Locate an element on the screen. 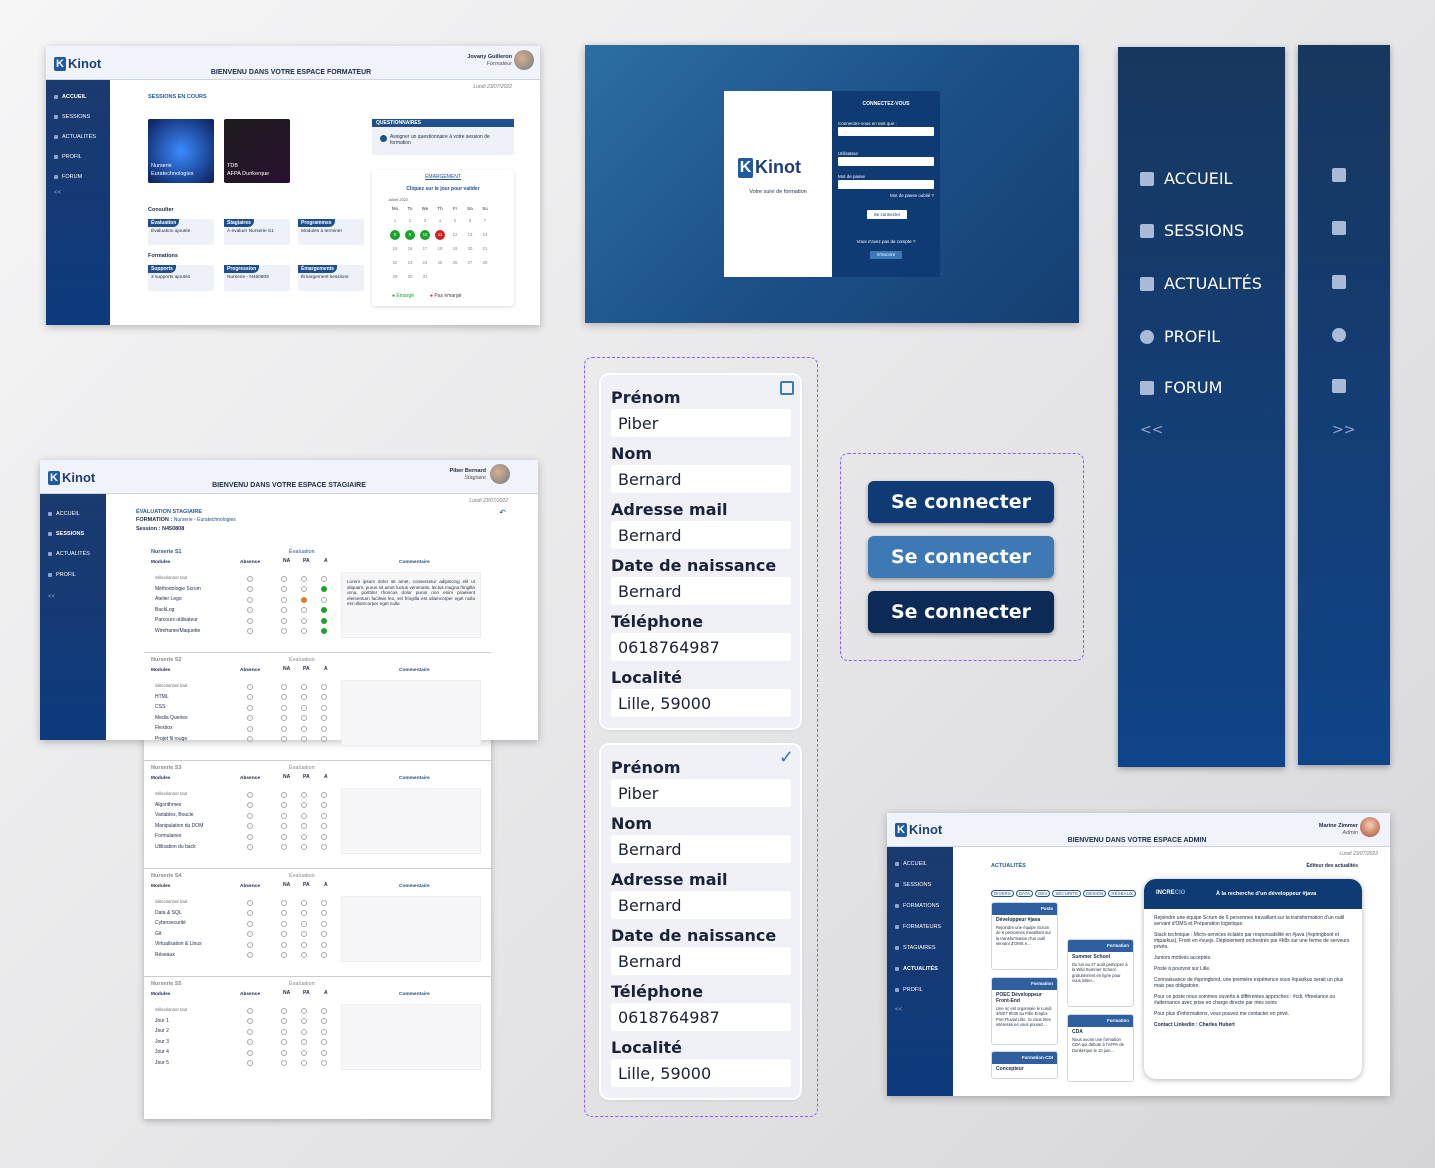 The height and width of the screenshot is (1168, 1435). grid-icon is located at coordinates (1339, 175).